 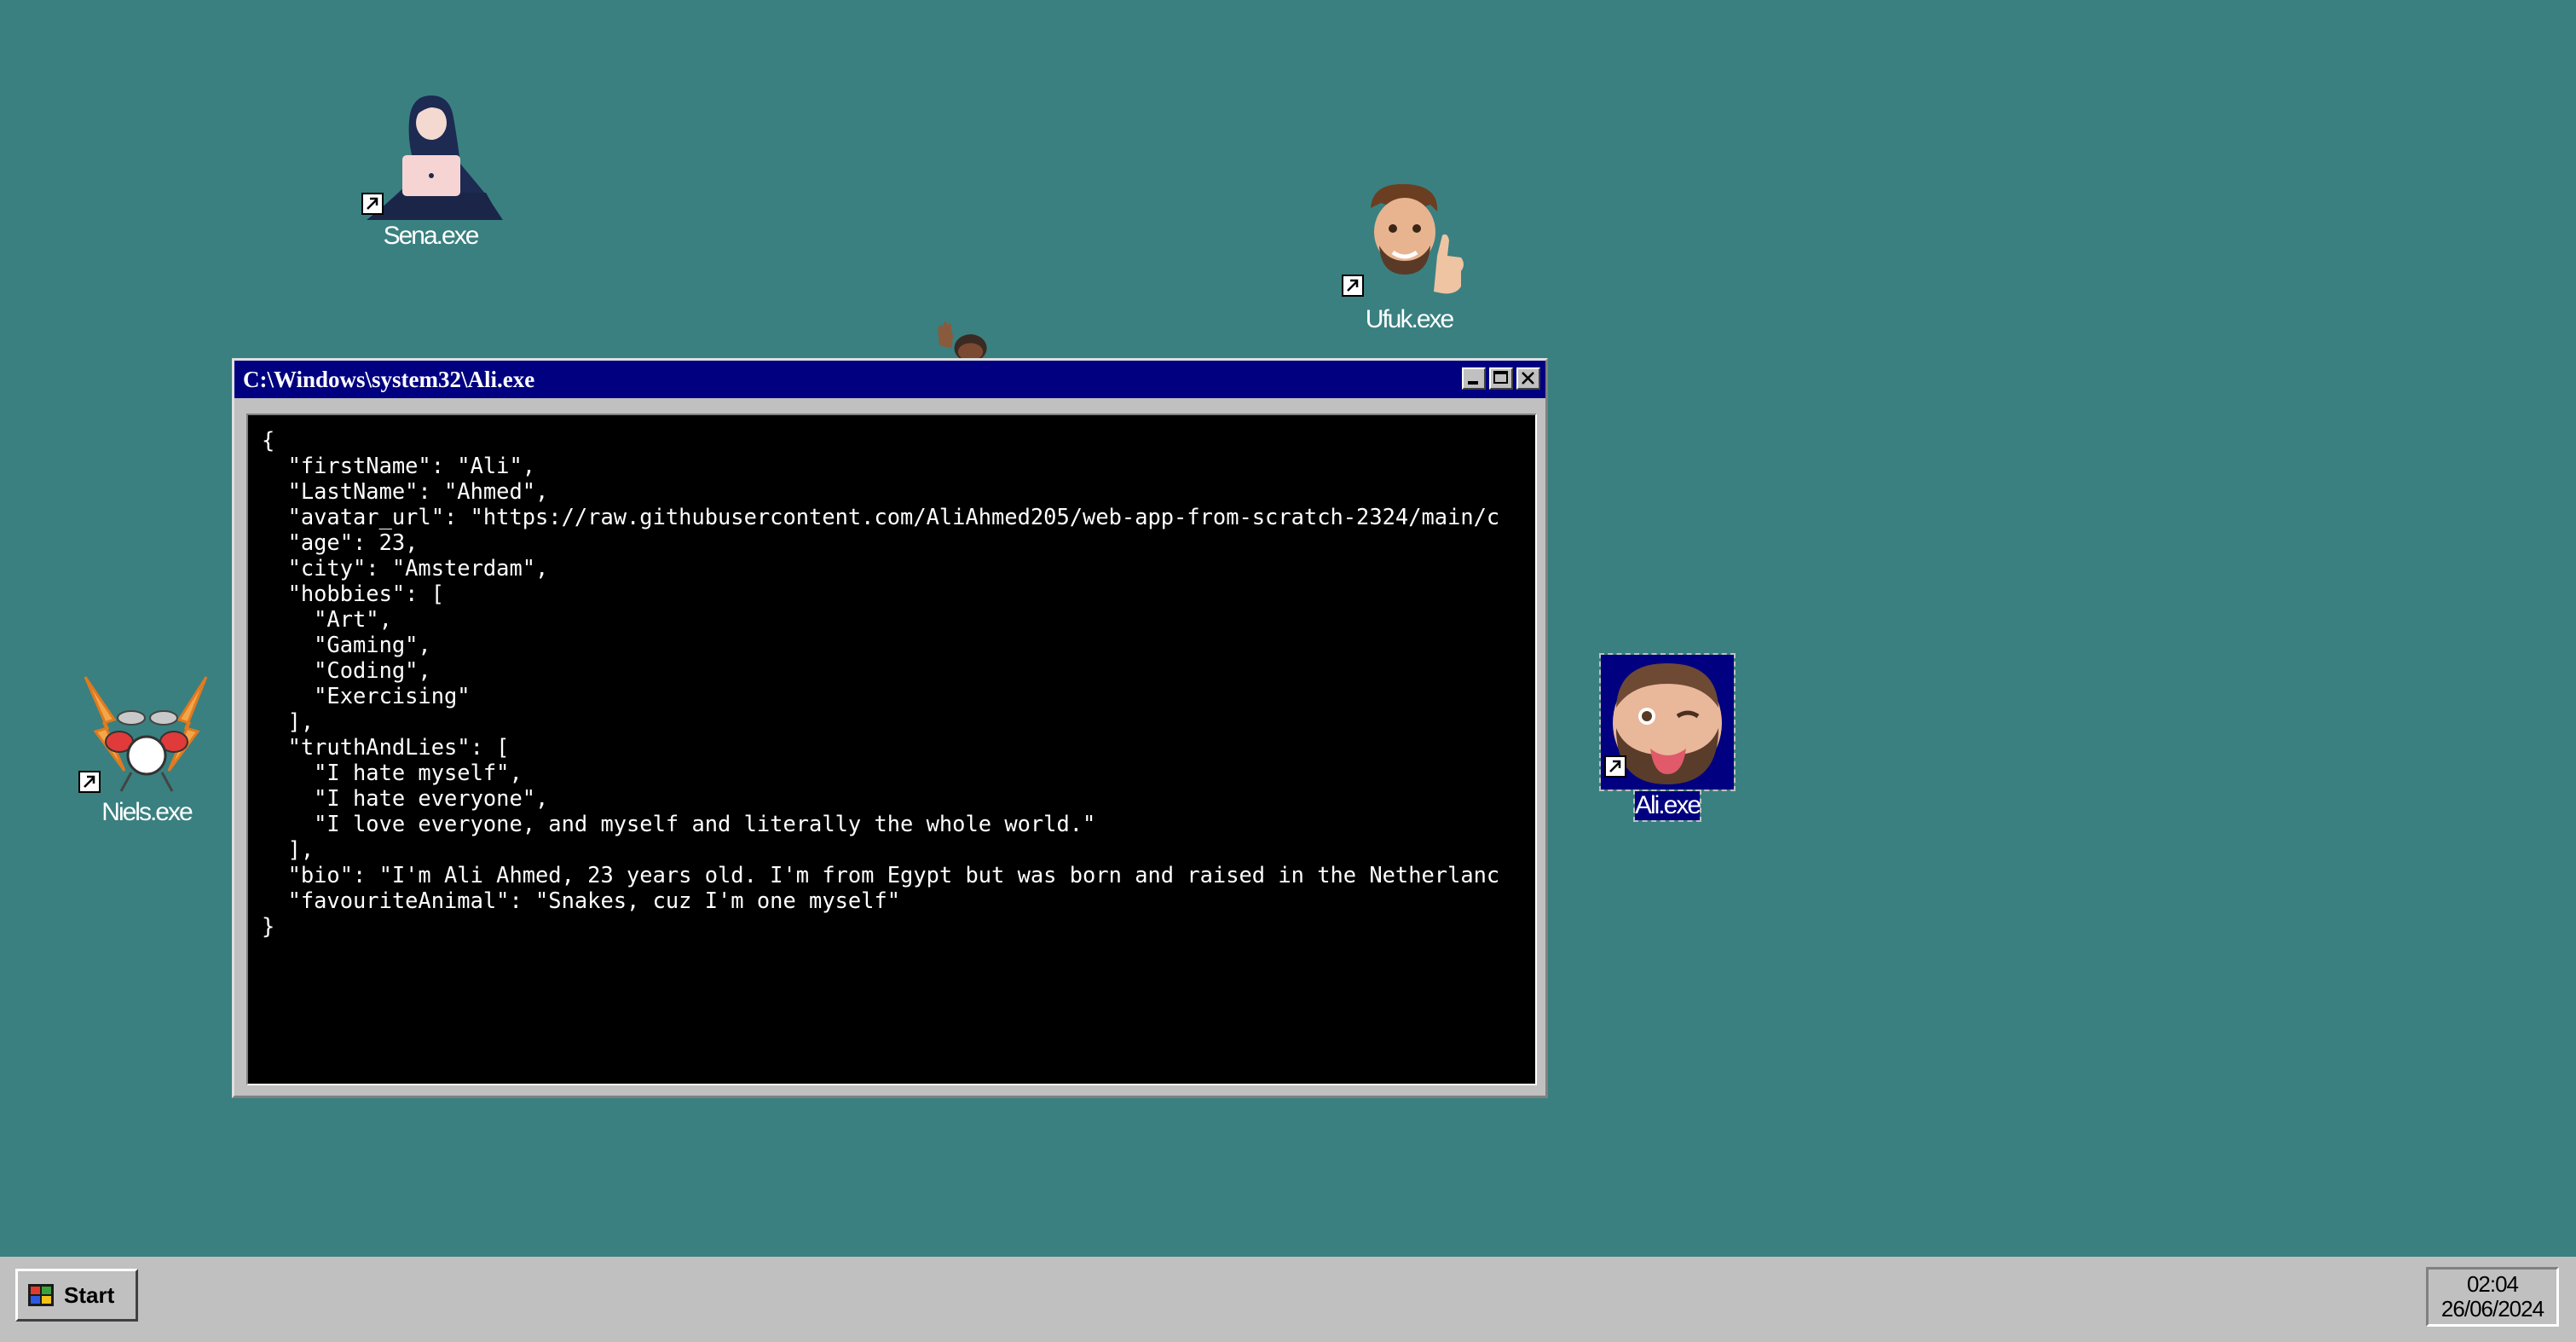 I want to click on console-line: "Coding",, so click(x=346, y=670).